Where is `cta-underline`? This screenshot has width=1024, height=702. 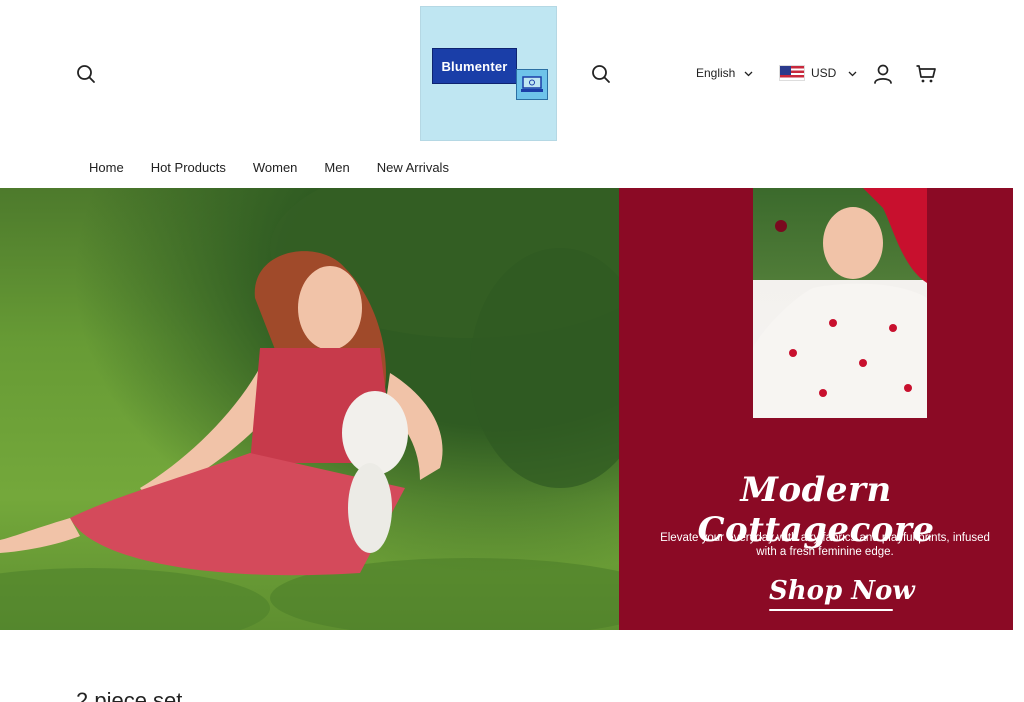 cta-underline is located at coordinates (831, 610).